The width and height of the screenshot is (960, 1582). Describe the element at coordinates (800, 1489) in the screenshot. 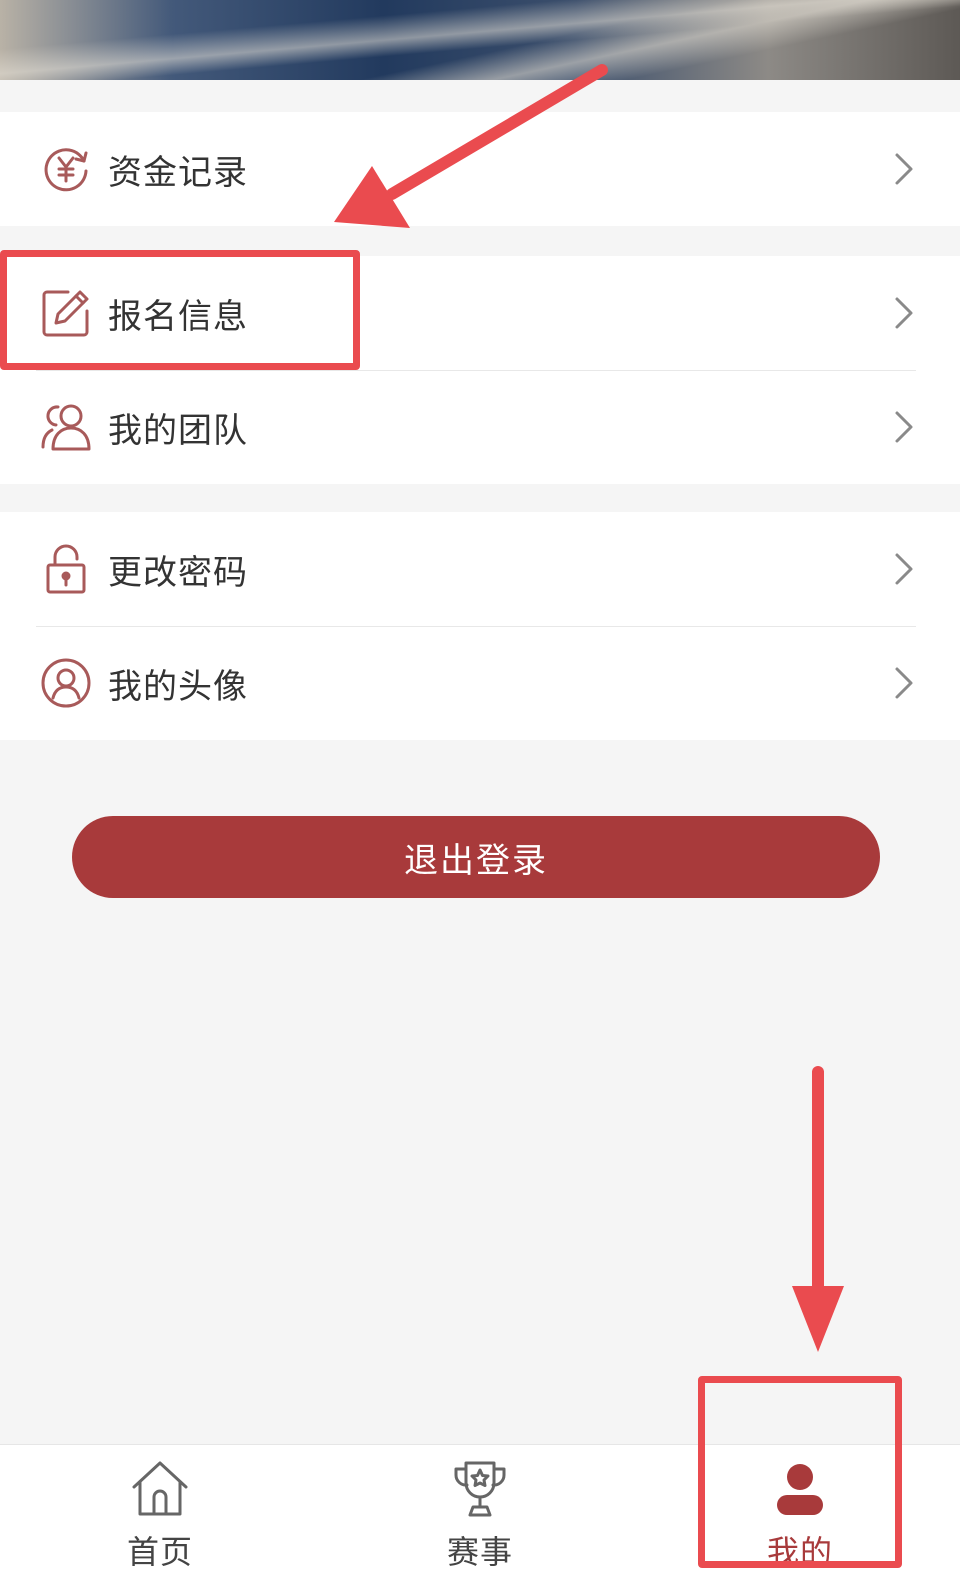

I see `user-icon` at that location.